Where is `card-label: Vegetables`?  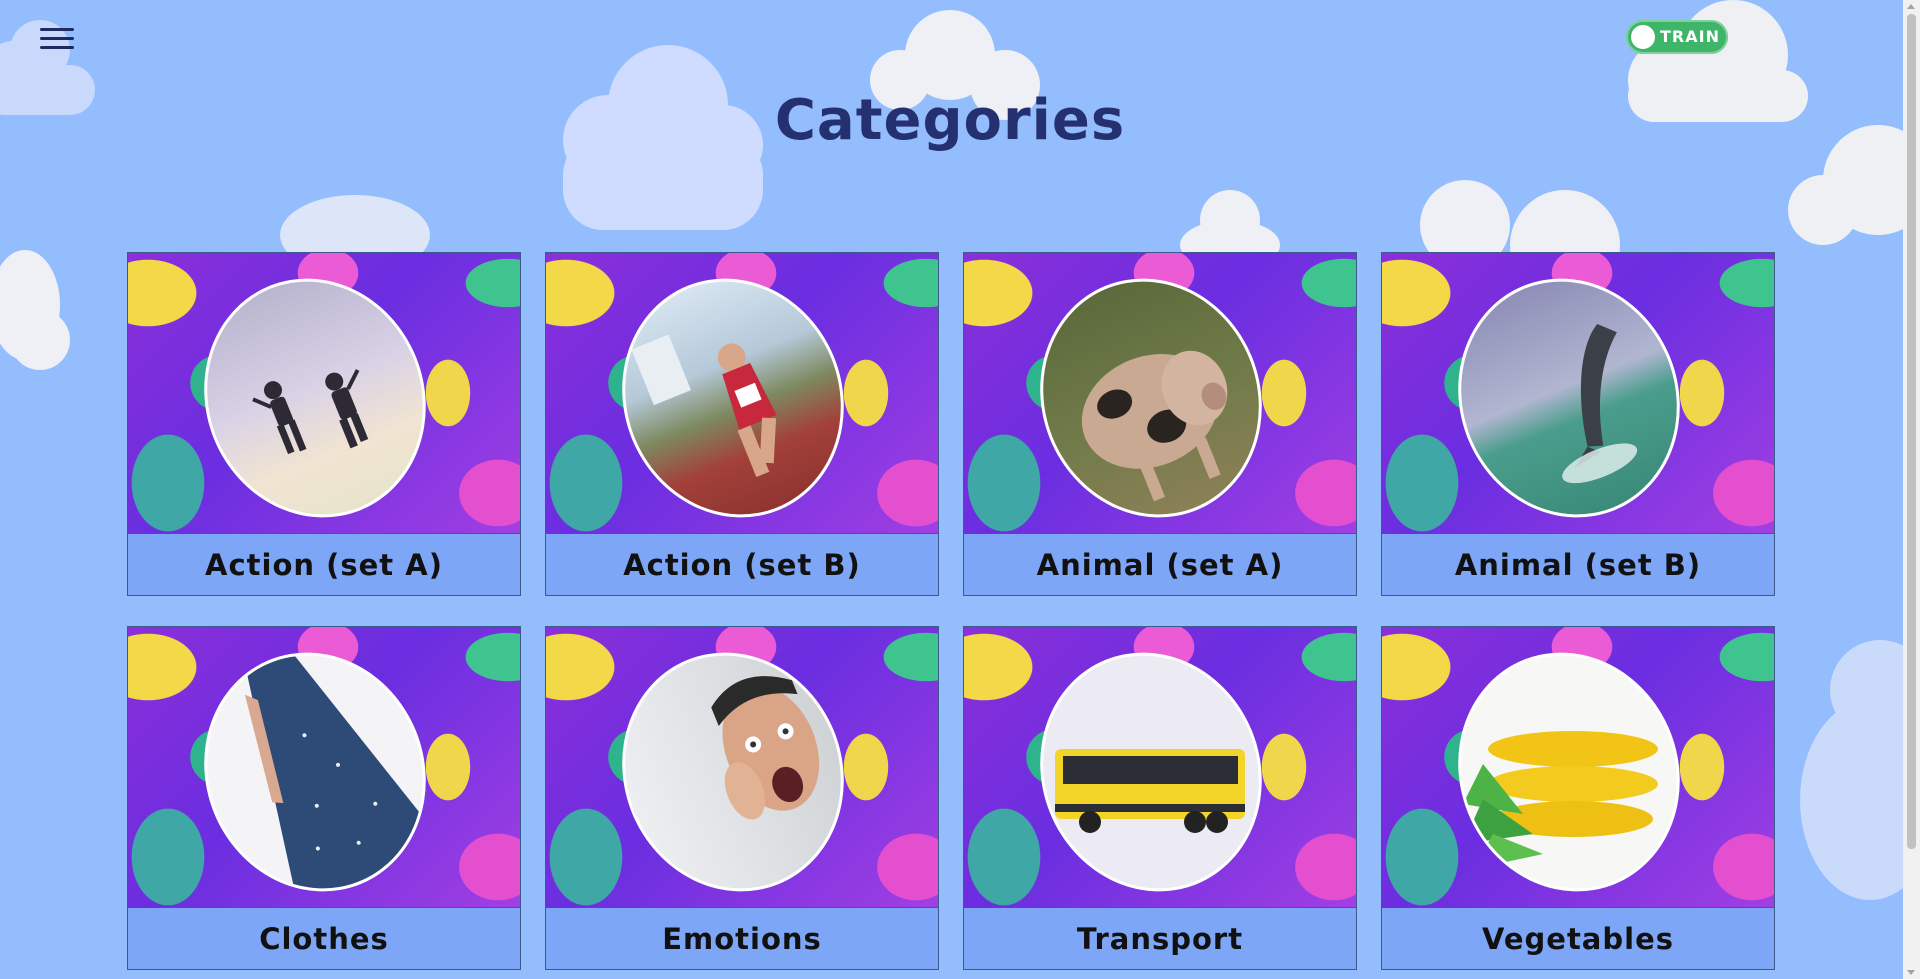
card-label: Vegetables is located at coordinates (1578, 938).